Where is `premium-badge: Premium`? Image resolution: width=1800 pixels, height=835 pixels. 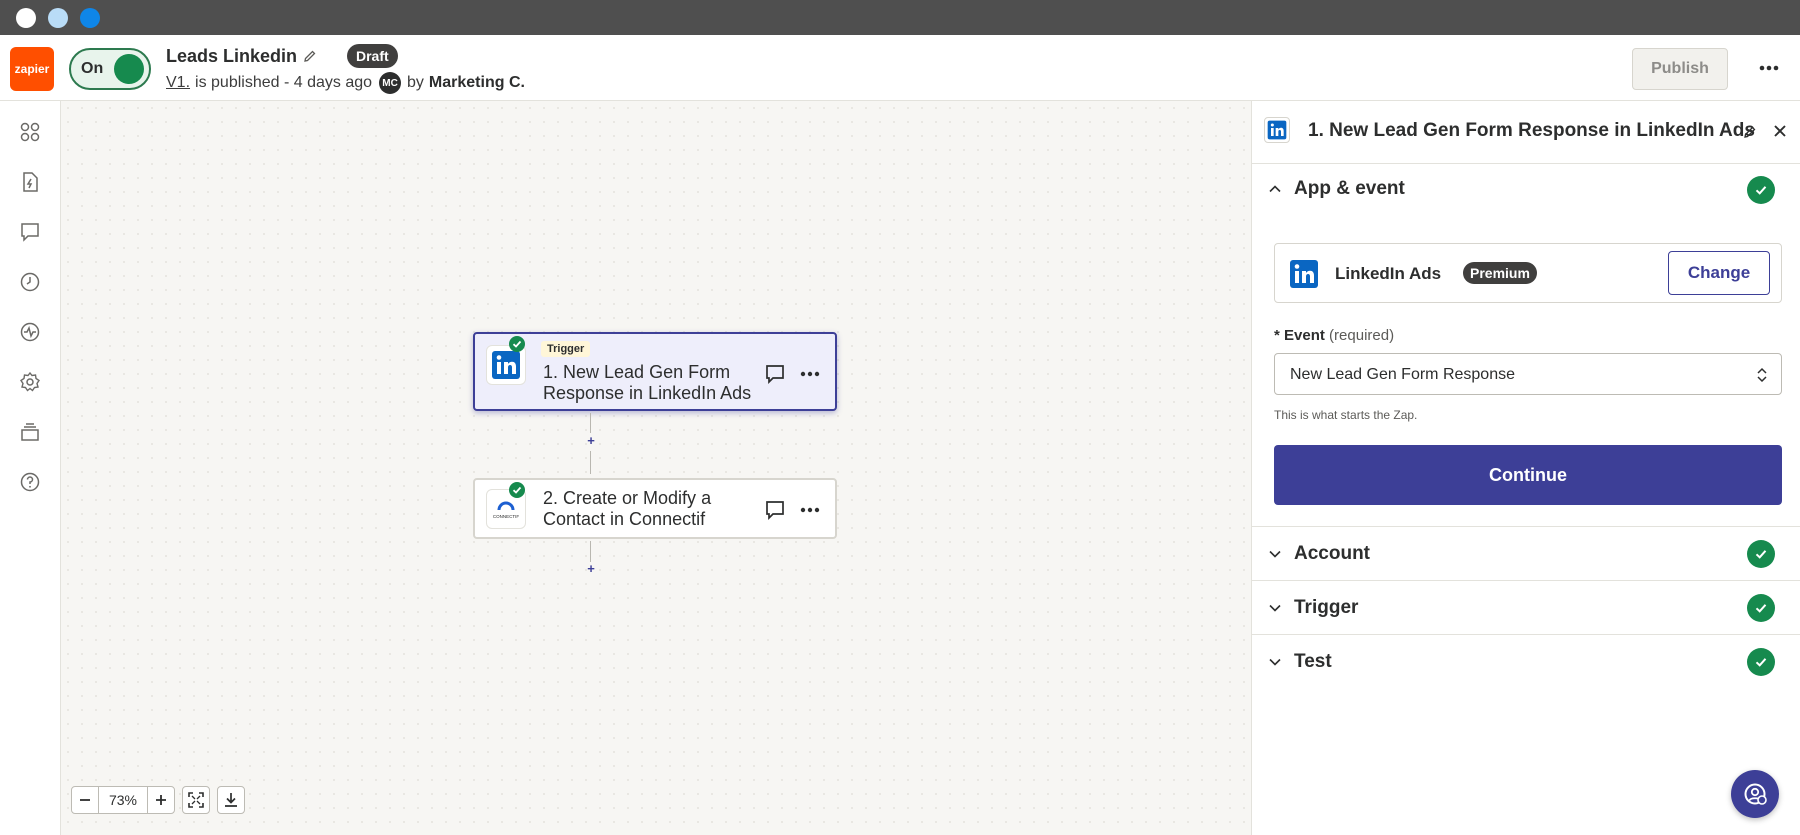
premium-badge: Premium is located at coordinates (1500, 273).